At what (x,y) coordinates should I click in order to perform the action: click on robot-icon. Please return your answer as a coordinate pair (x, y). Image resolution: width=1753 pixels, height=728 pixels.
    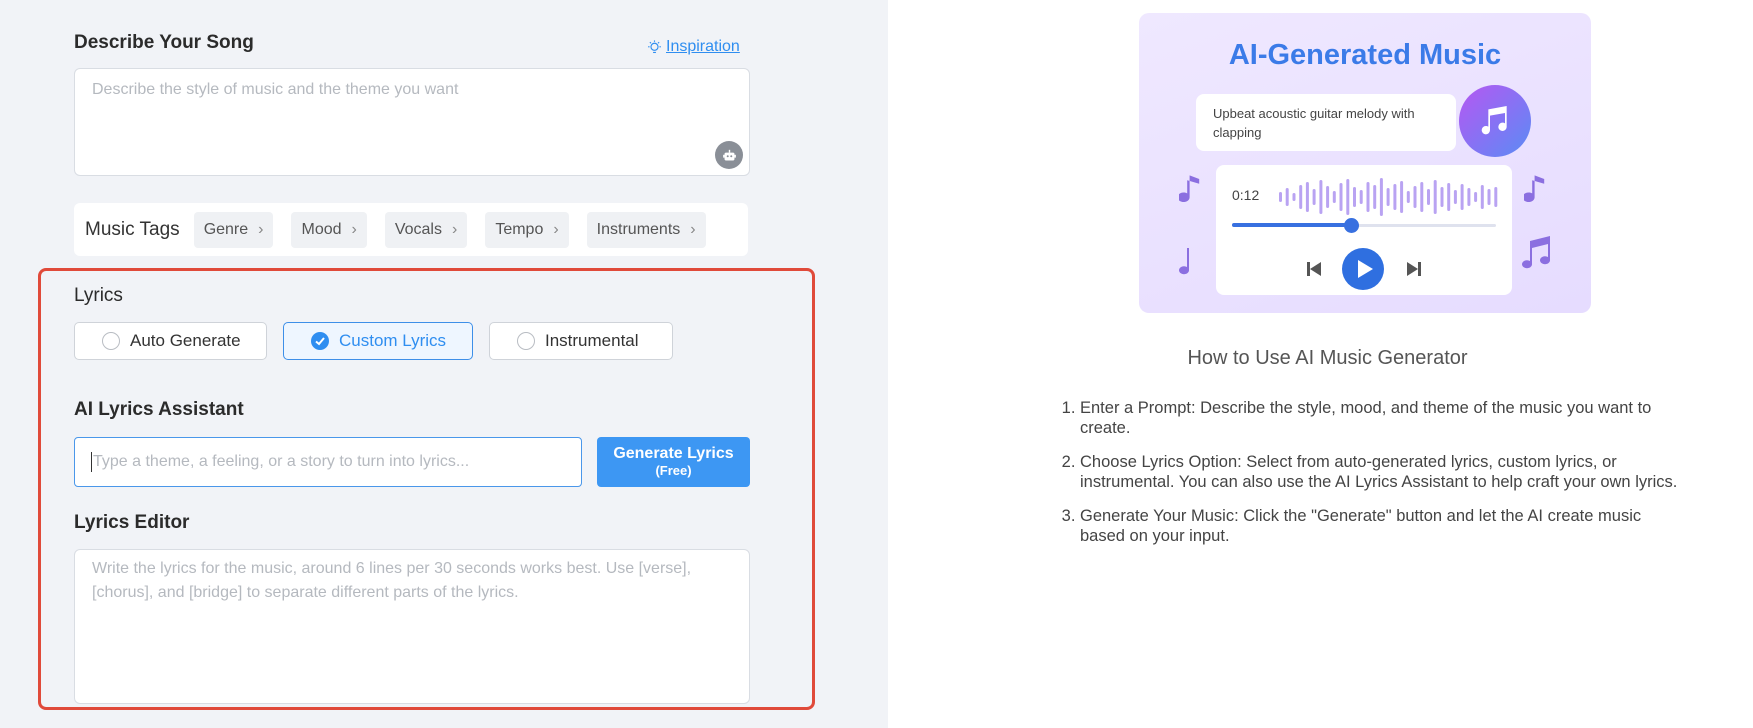
    Looking at the image, I should click on (729, 154).